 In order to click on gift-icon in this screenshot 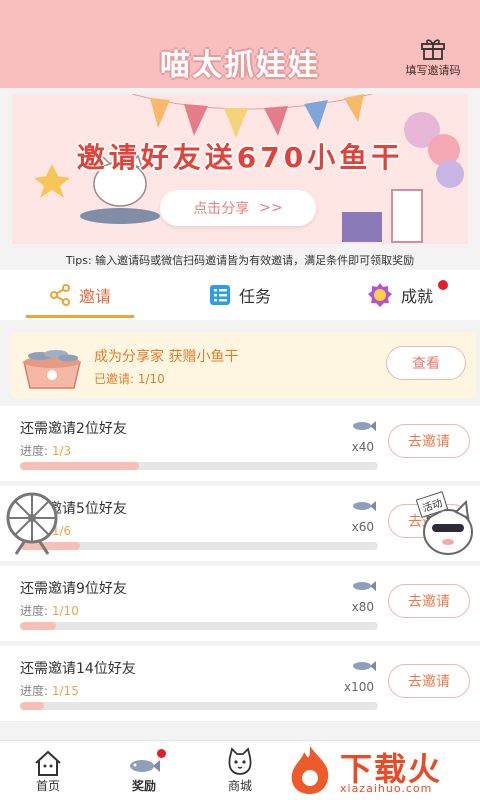, I will do `click(433, 49)`.